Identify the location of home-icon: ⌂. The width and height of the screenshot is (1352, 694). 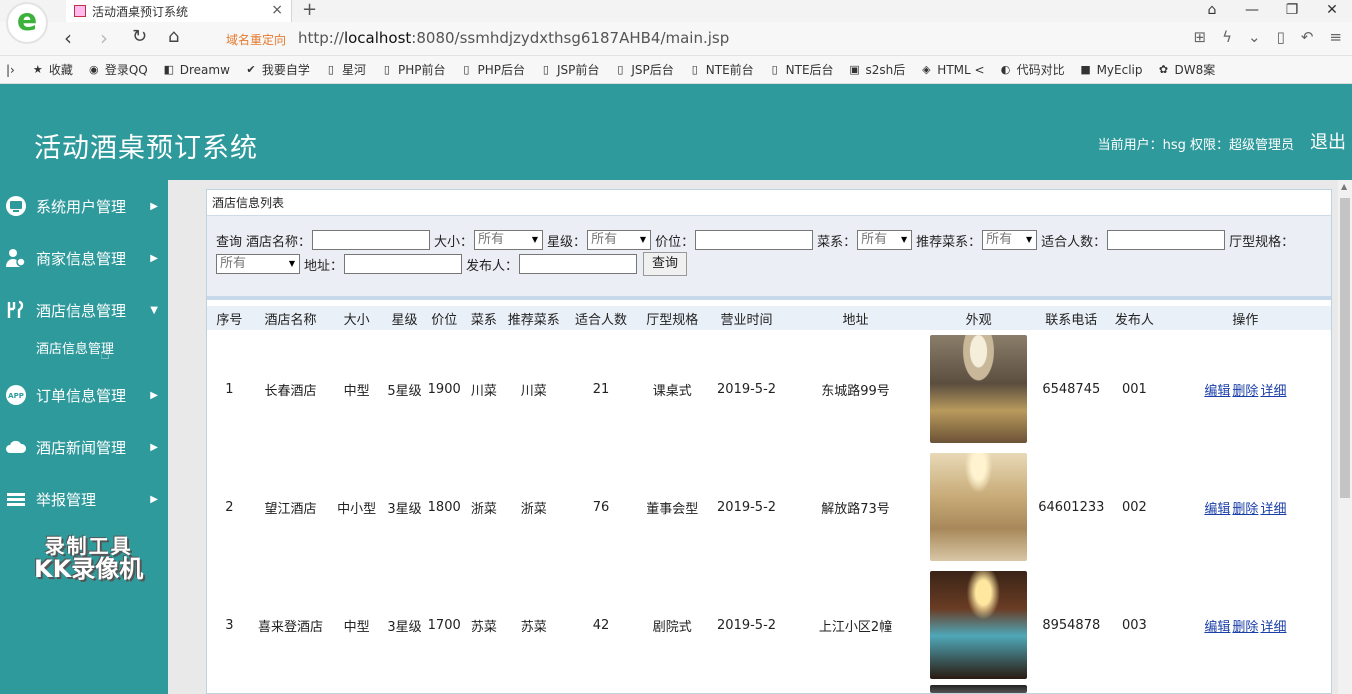
(173, 36).